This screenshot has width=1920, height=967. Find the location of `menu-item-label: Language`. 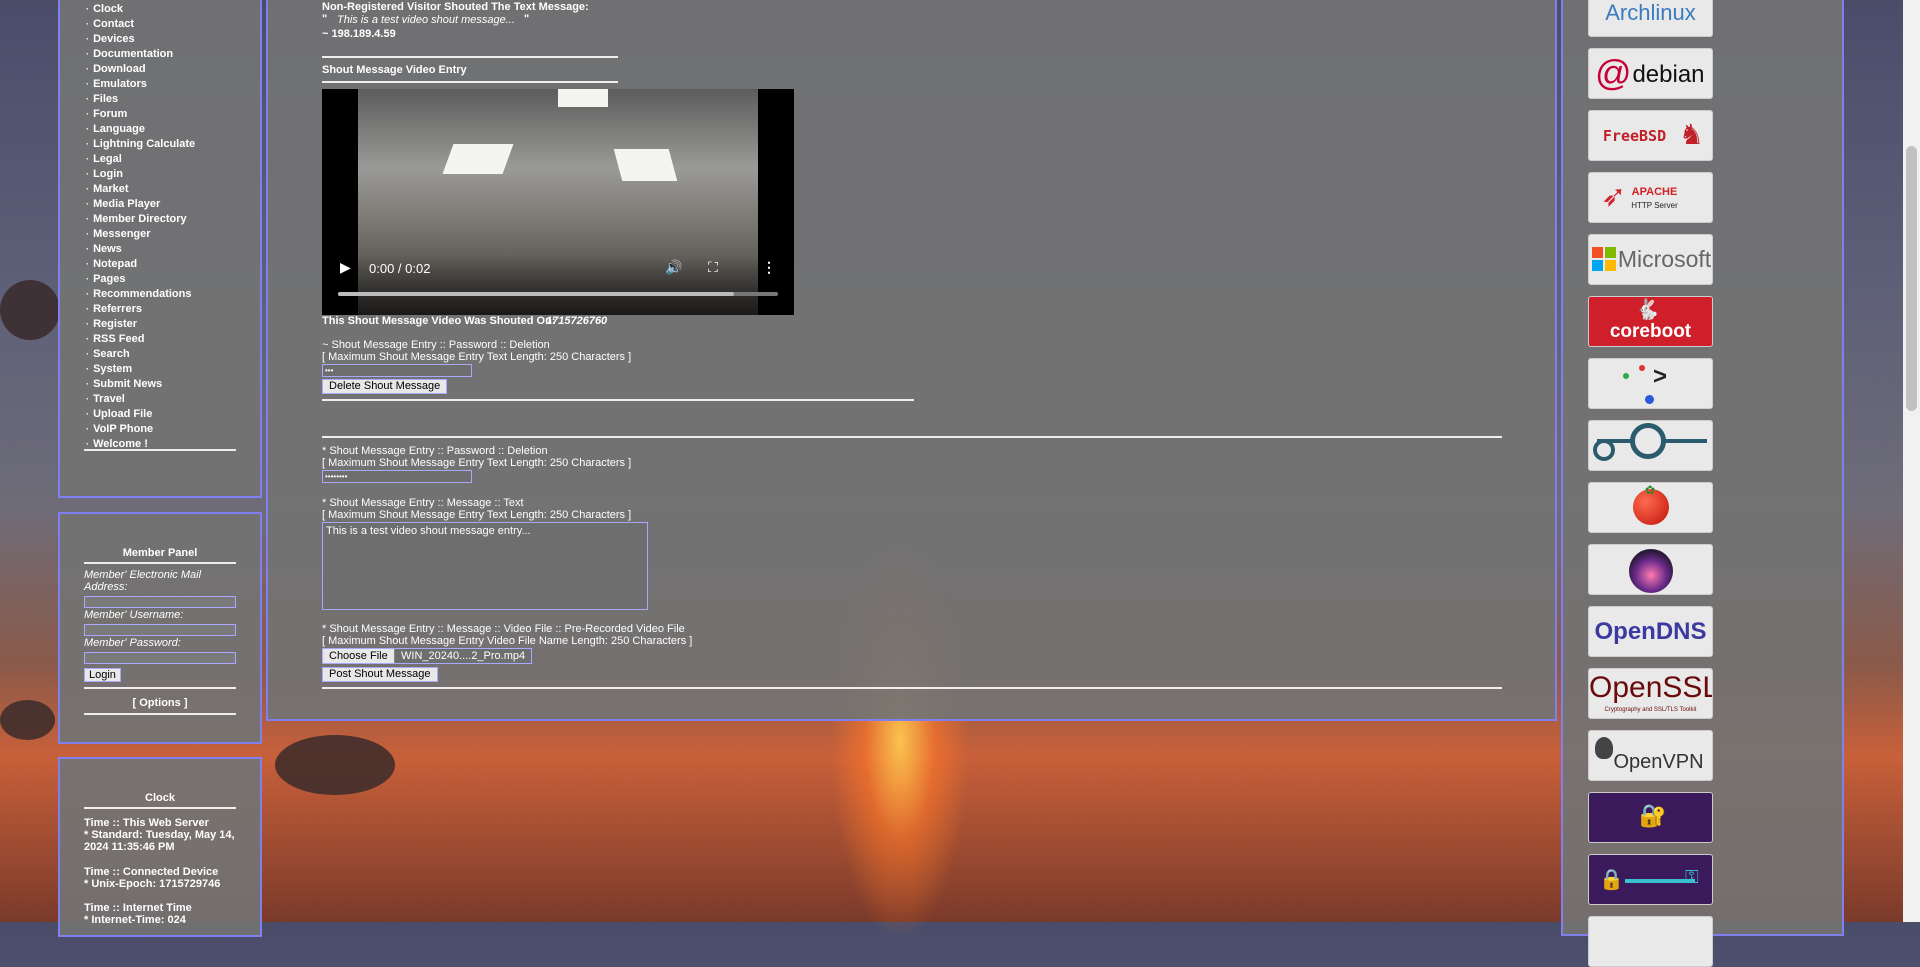

menu-item-label: Language is located at coordinates (119, 129).